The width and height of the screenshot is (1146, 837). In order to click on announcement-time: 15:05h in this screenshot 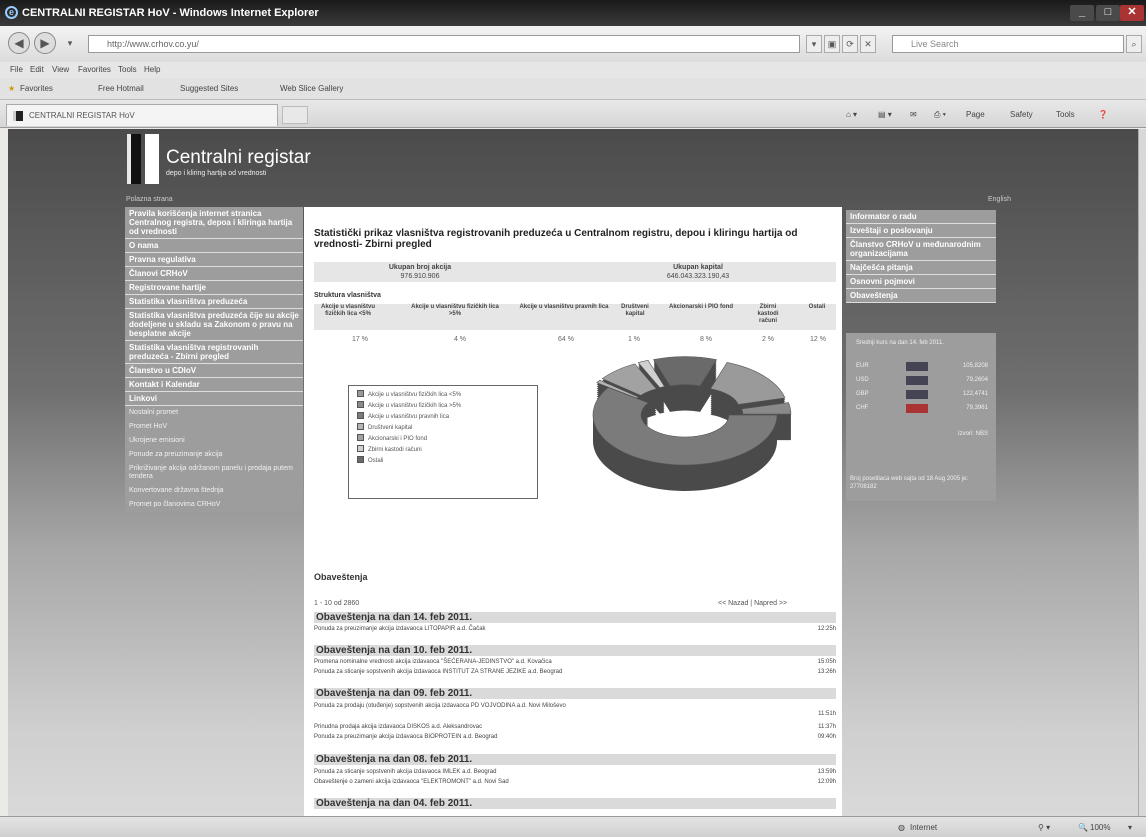, I will do `click(826, 662)`.